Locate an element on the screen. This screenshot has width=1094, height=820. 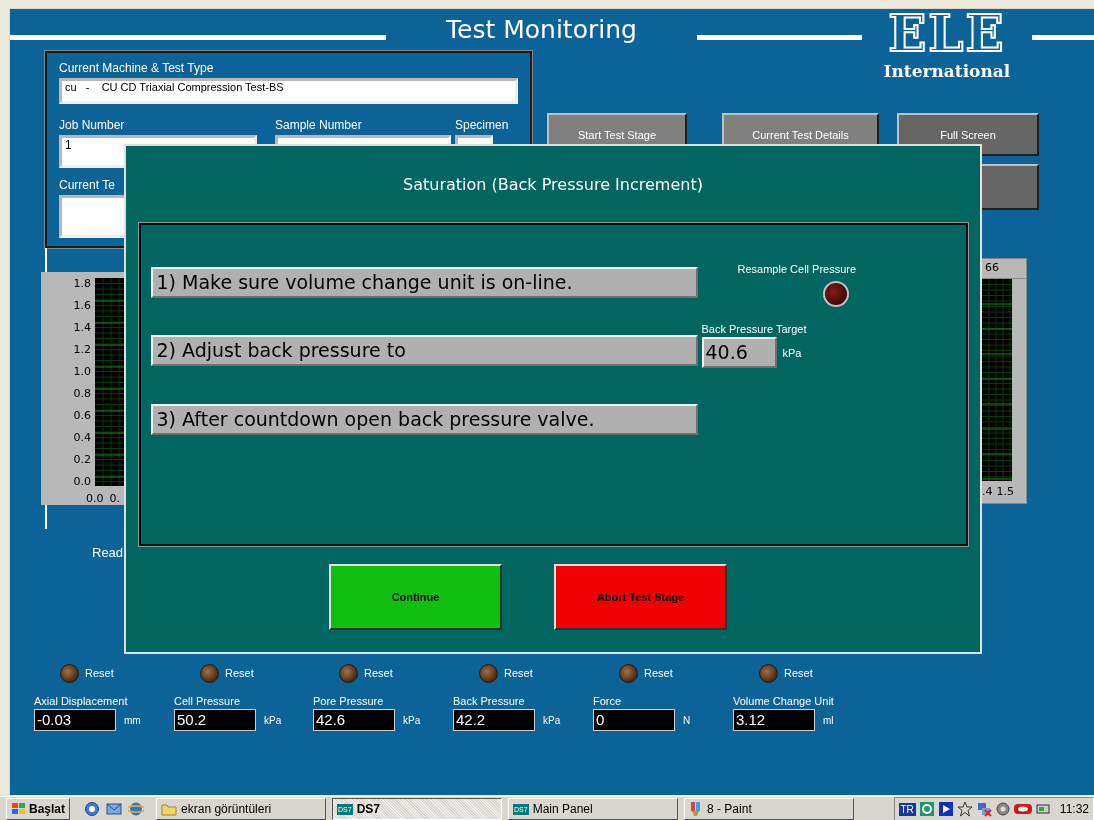
unit-label: N is located at coordinates (687, 720).